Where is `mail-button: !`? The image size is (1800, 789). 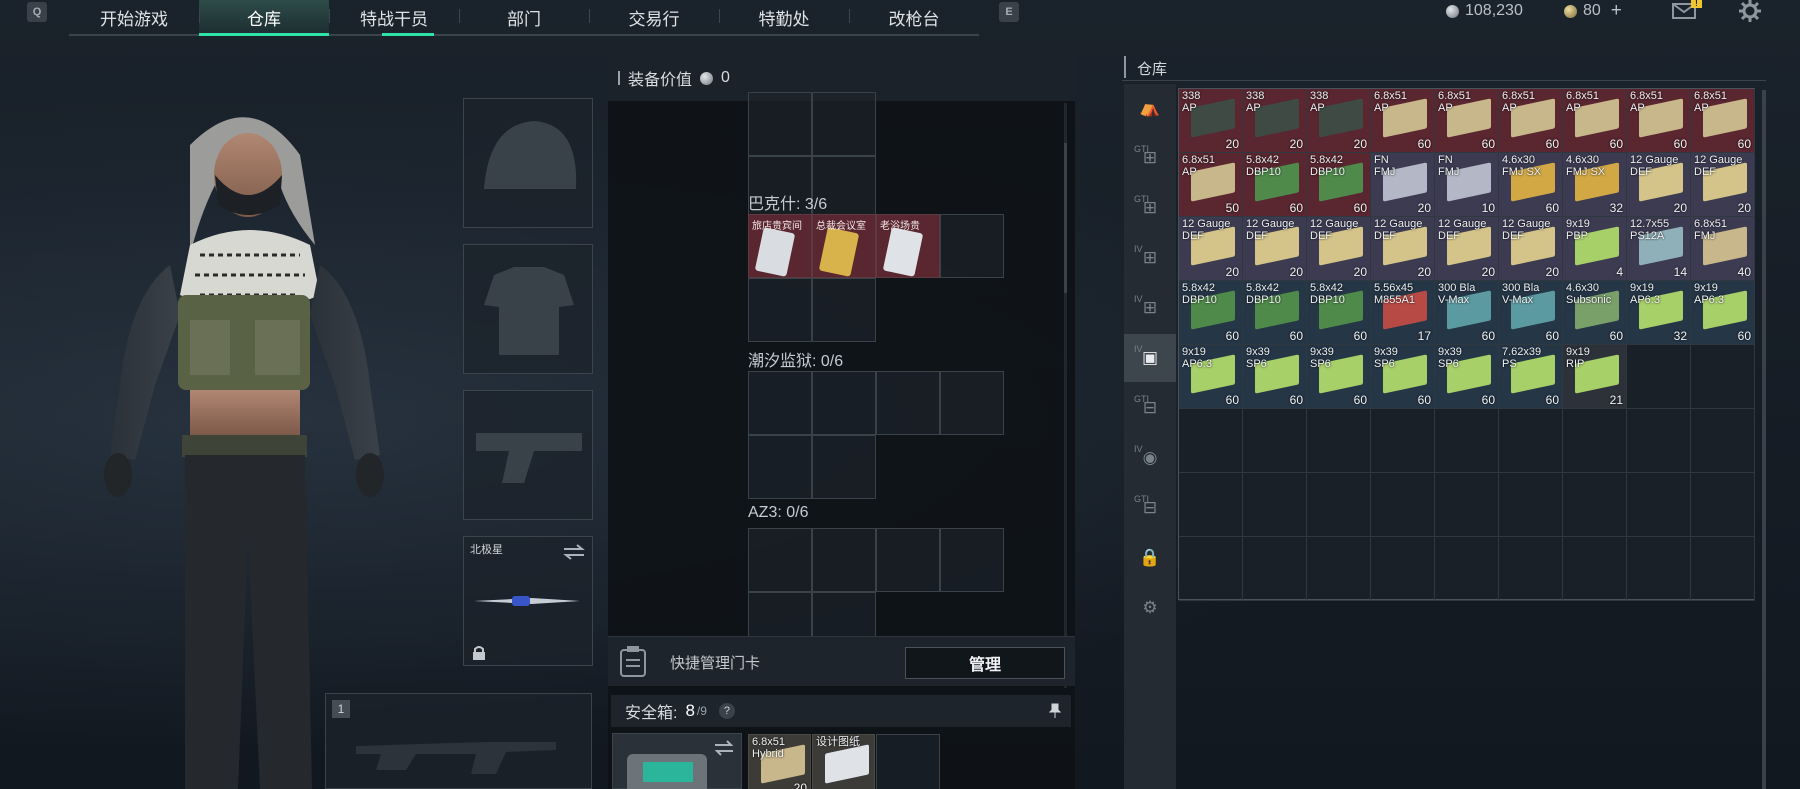
mail-button: ! is located at coordinates (1686, 11).